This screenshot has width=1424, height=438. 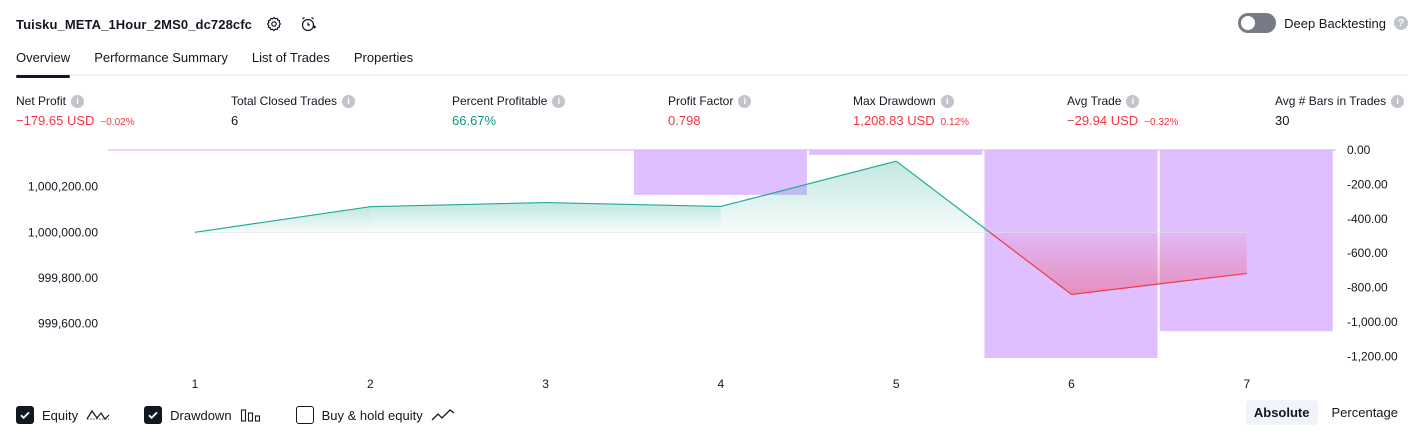 What do you see at coordinates (1340, 110) in the screenshot?
I see `metric-avg-bars-in-trades: Avg # Bars in Trades i 30` at bounding box center [1340, 110].